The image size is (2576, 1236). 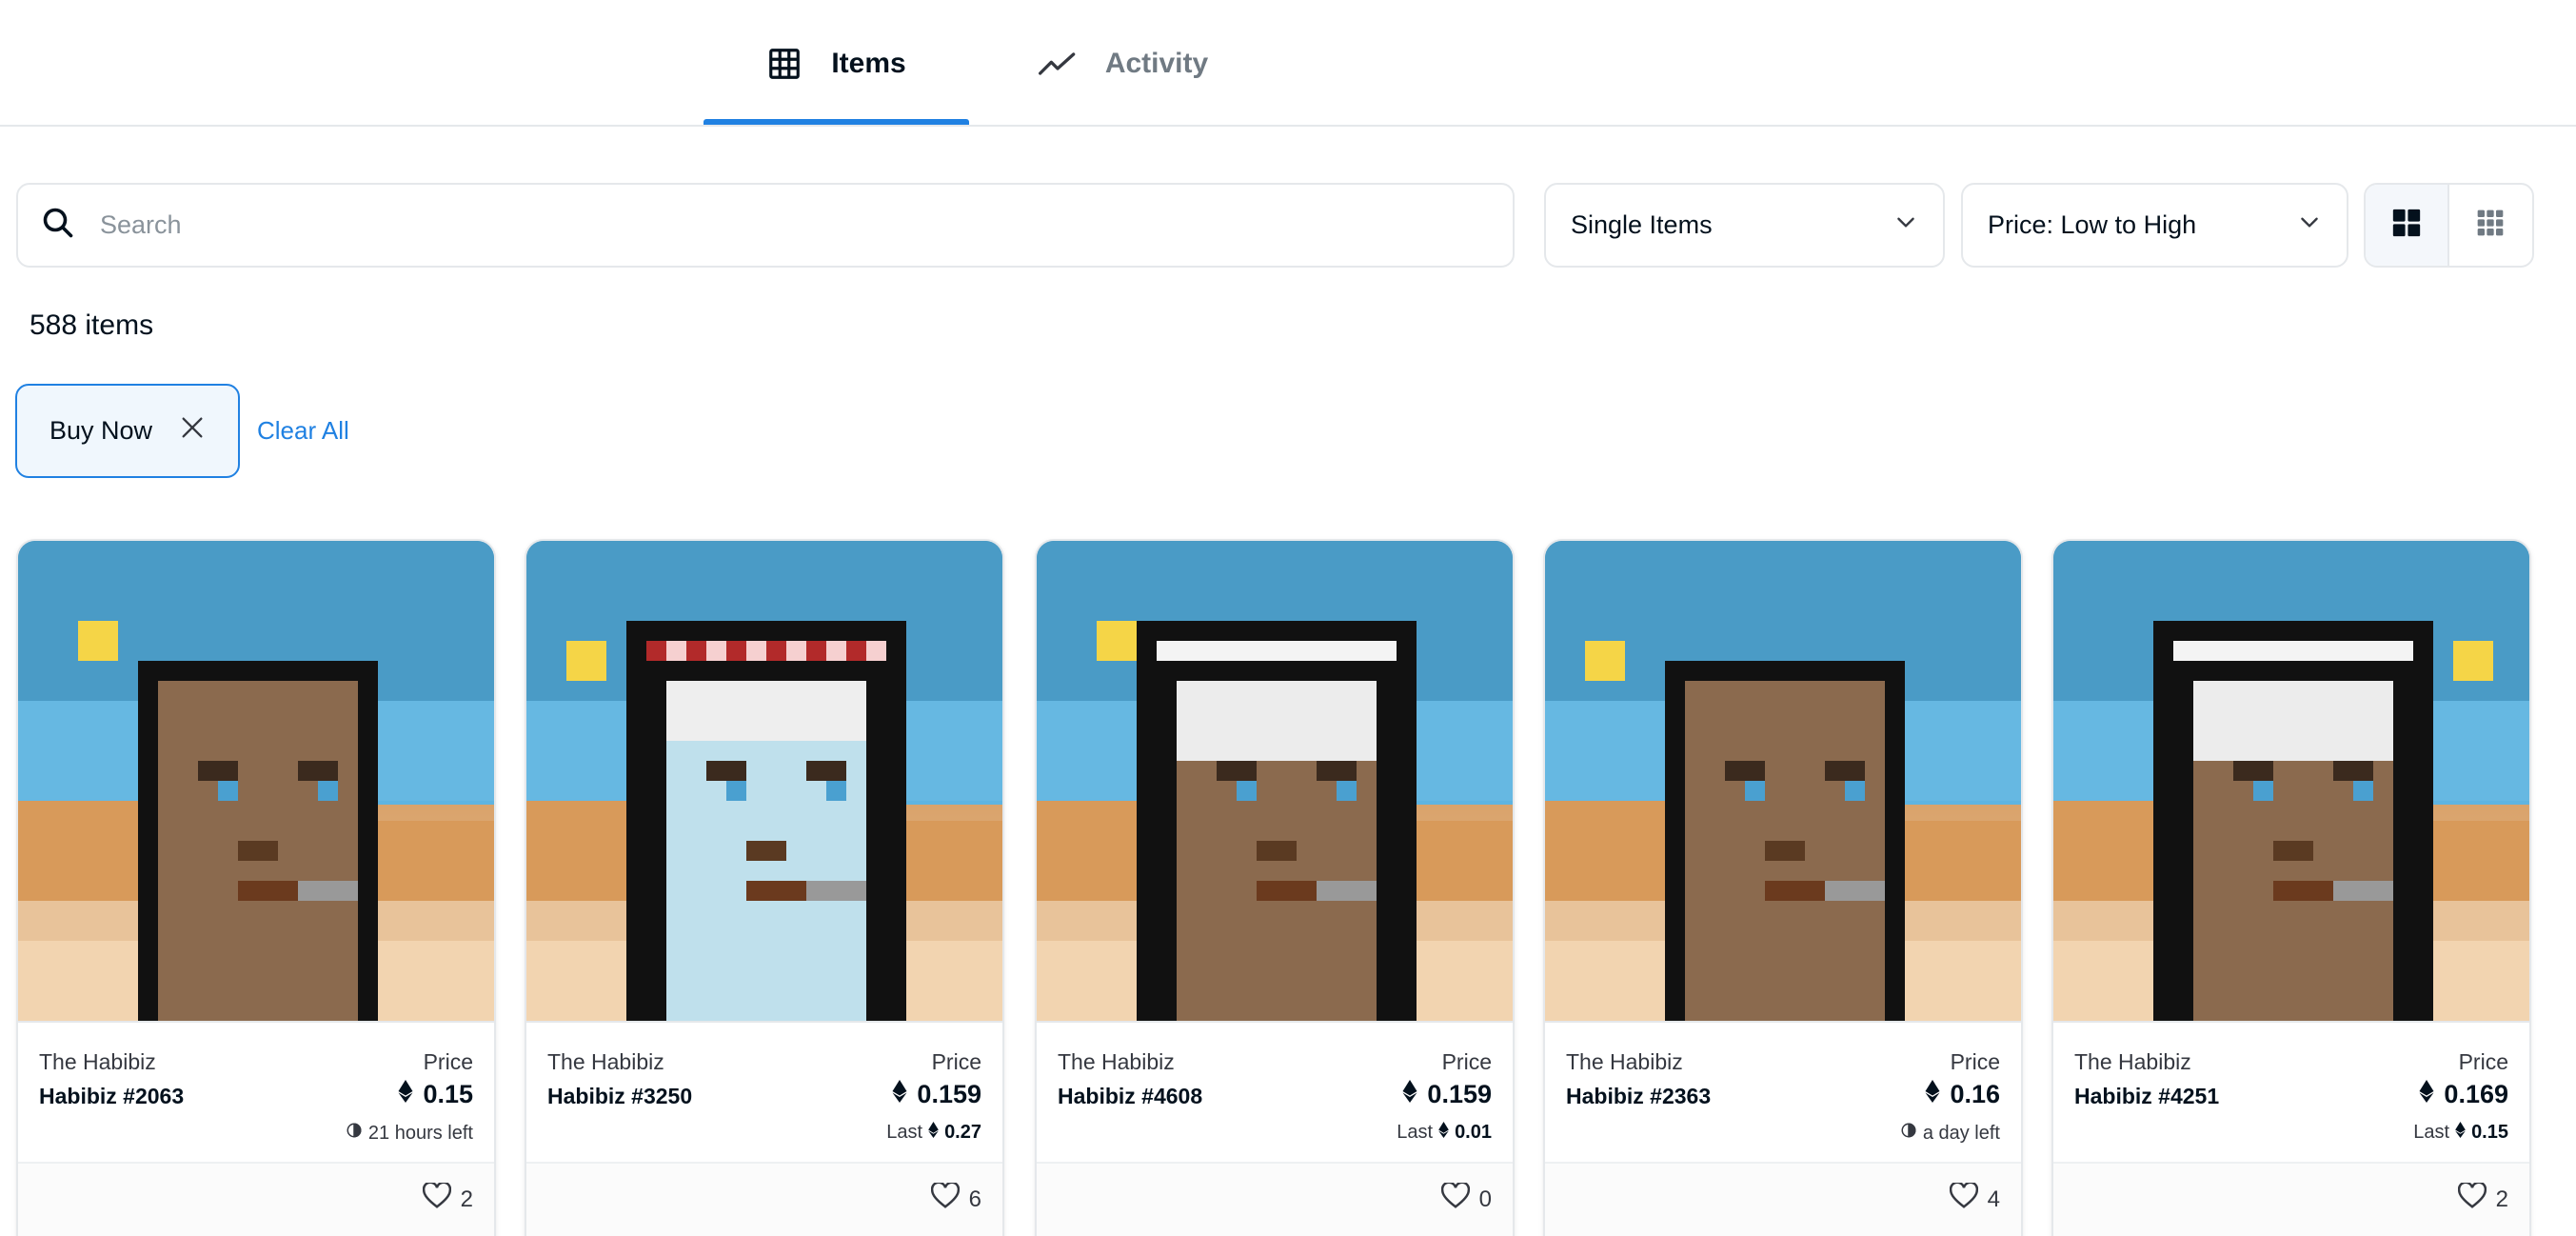 What do you see at coordinates (2501, 1199) in the screenshot?
I see `favorite-count: 2` at bounding box center [2501, 1199].